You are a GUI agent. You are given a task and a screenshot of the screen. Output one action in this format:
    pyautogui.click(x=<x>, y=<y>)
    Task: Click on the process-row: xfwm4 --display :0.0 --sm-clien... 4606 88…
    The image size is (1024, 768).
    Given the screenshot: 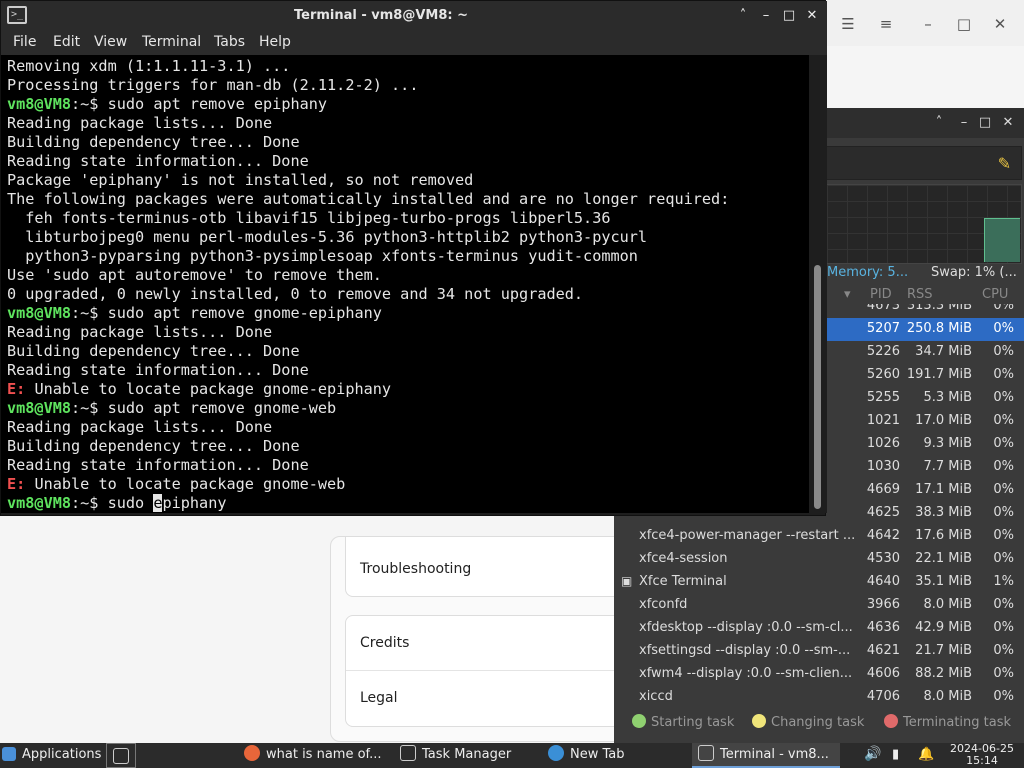 What is the action you would take?
    pyautogui.click(x=819, y=674)
    